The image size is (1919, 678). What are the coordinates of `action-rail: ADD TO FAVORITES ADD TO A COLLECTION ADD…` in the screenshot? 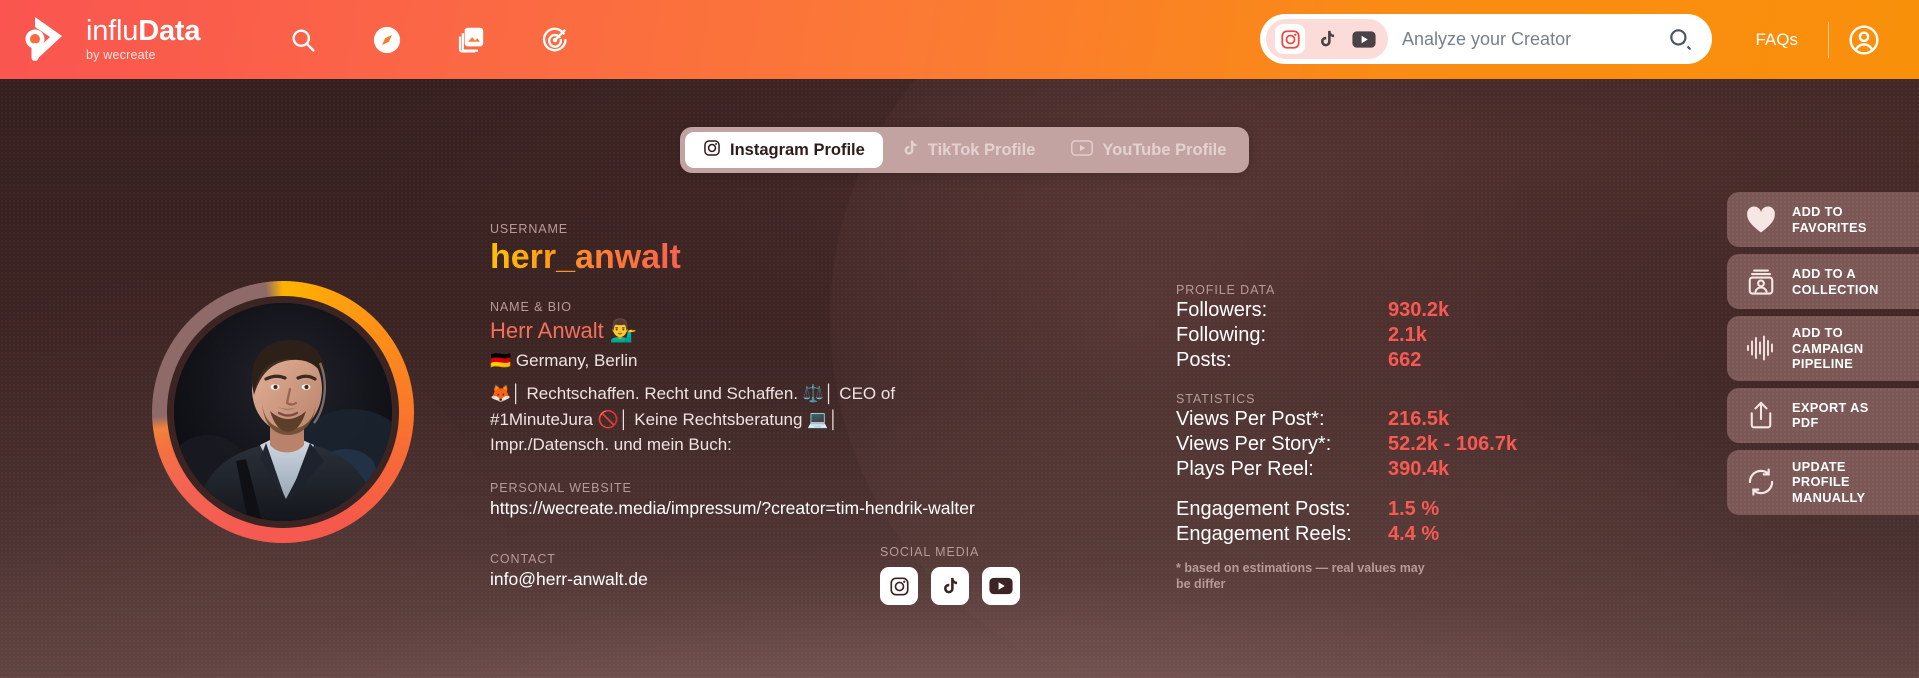 It's located at (1823, 357).